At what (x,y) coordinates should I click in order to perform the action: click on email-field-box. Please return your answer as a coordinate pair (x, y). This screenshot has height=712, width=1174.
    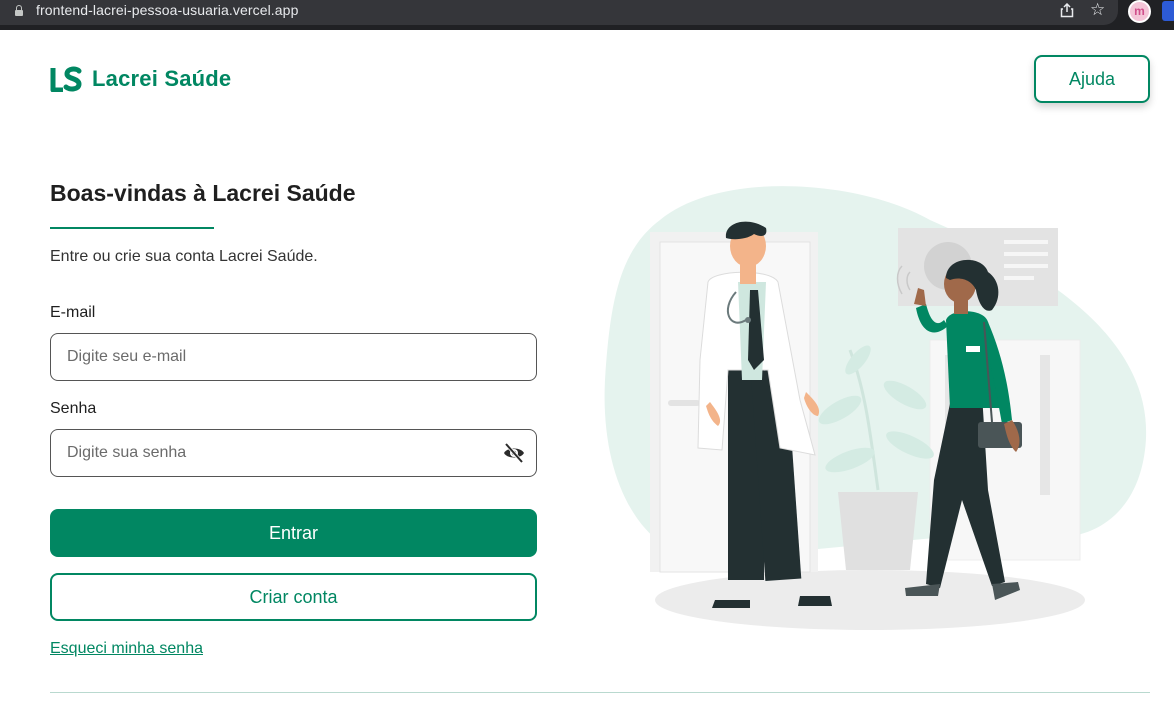
    Looking at the image, I should click on (293, 357).